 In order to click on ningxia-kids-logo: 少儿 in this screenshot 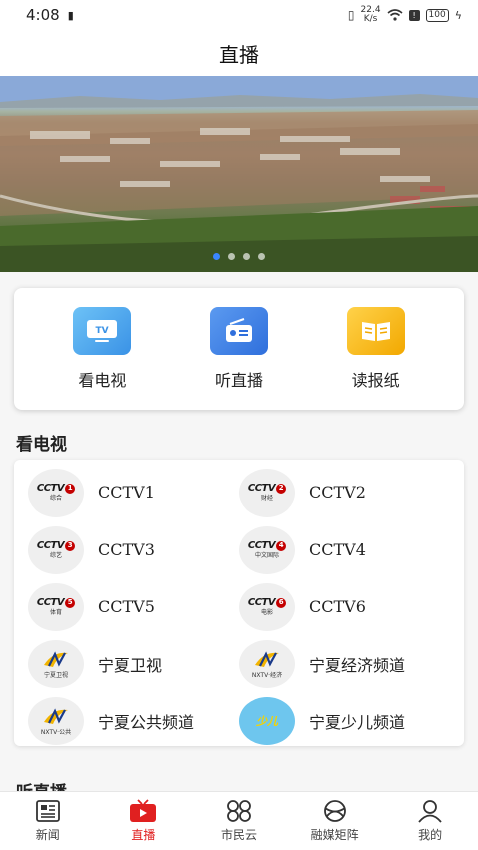, I will do `click(267, 720)`.